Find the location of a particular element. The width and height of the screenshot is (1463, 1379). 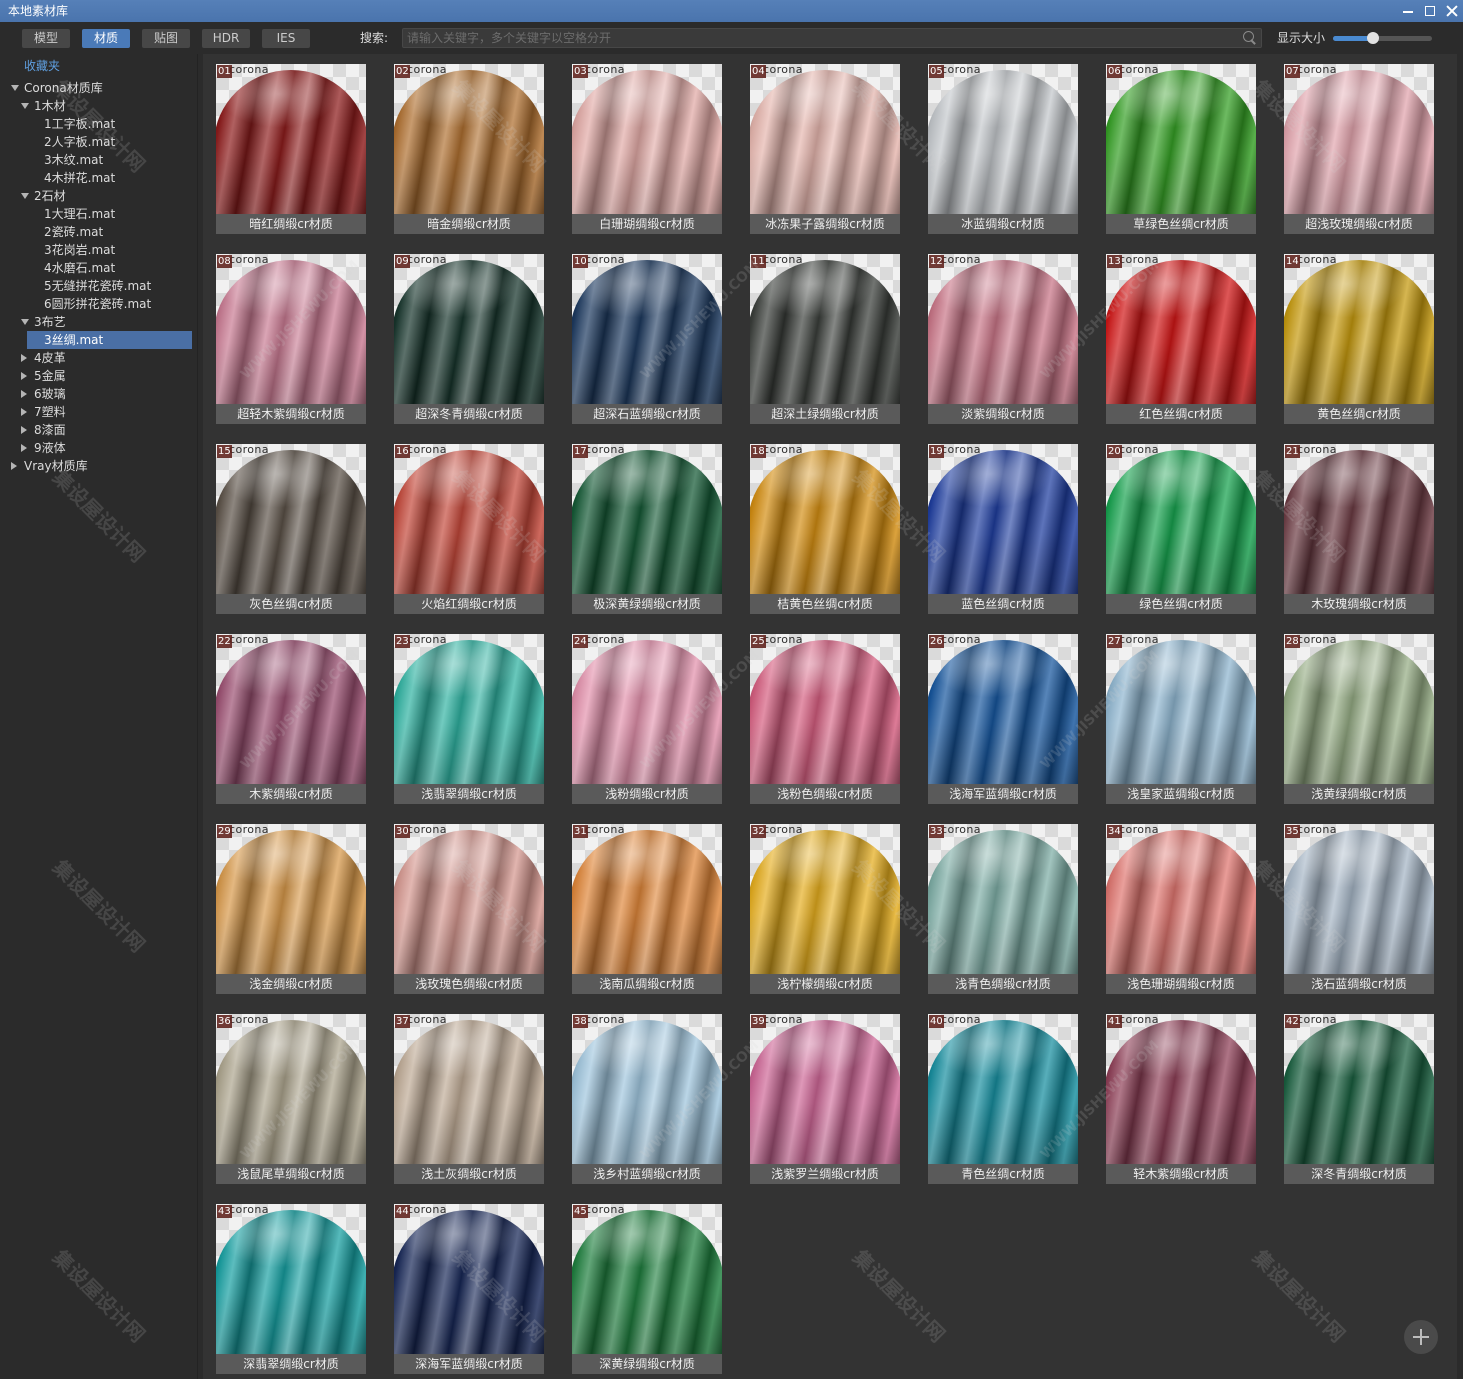

material-card: corona 19 蓝色丝绸cr材质 is located at coordinates (1003, 529).